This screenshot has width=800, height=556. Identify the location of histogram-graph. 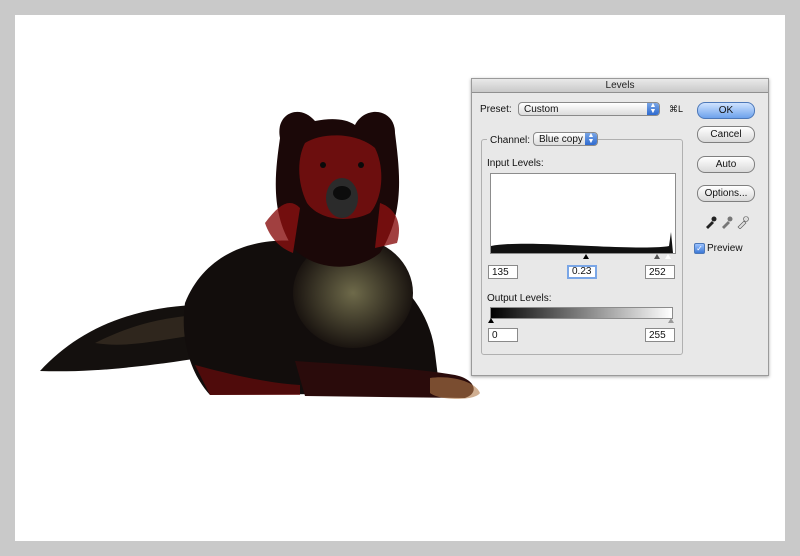
(582, 242).